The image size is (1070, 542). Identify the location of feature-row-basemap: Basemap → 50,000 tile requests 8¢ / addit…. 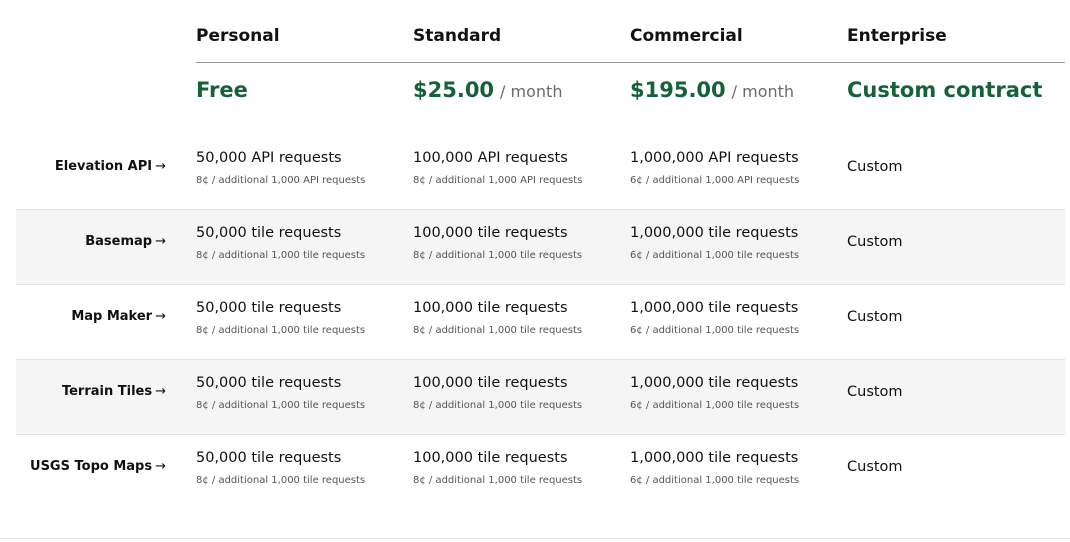
(540, 247).